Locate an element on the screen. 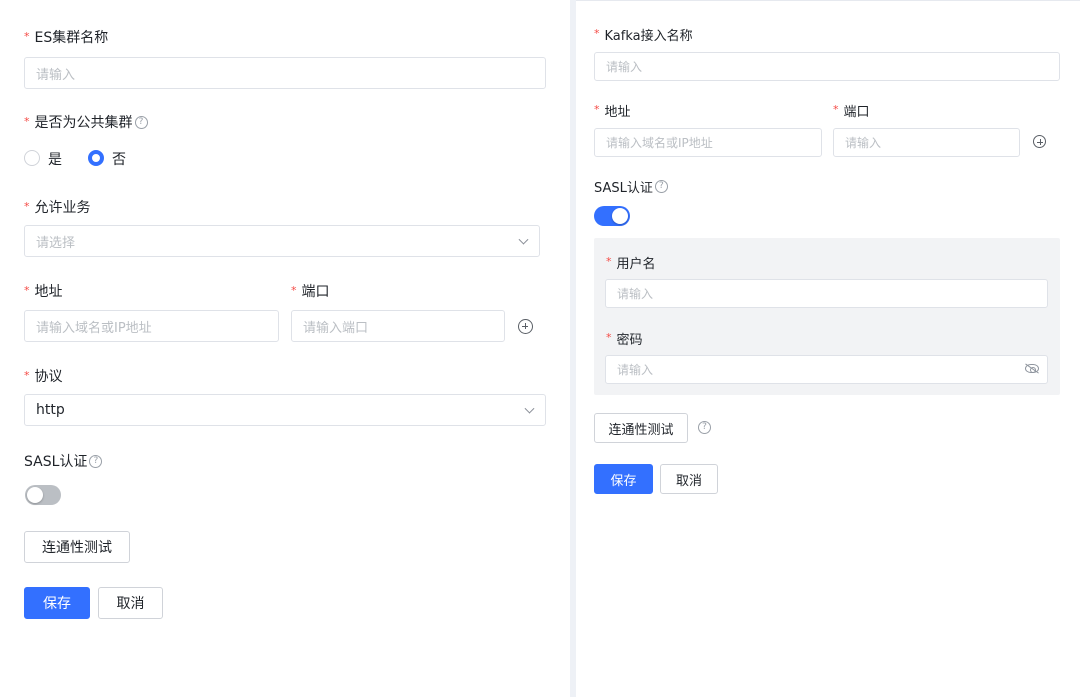 The height and width of the screenshot is (697, 1080). sasl-credentials-panel: * 用户名 请输入 * 密码 请输入 is located at coordinates (827, 316).